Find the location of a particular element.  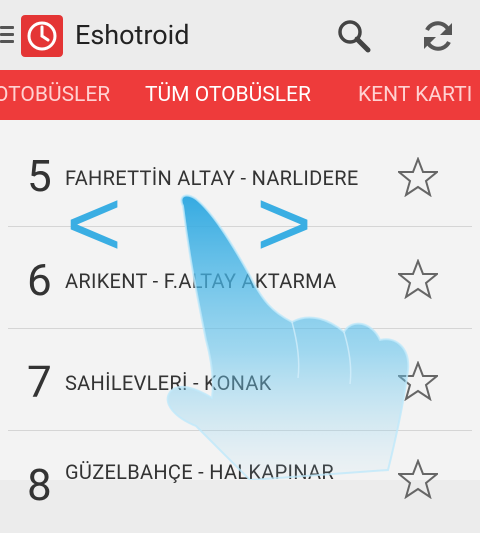

app-title: Eshotroid is located at coordinates (132, 35).